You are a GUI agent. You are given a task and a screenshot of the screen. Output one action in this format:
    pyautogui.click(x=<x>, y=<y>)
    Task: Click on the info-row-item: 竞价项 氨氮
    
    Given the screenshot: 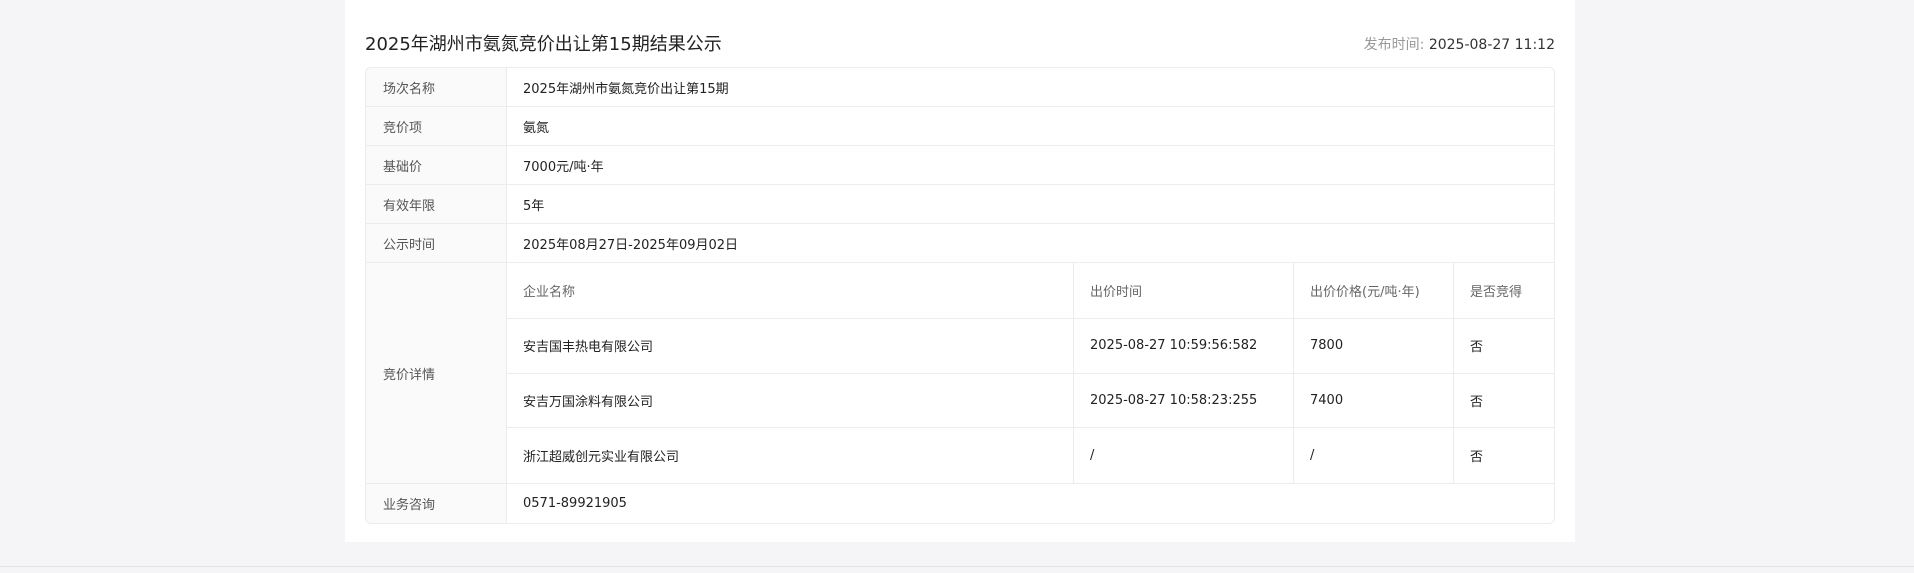 What is the action you would take?
    pyautogui.click(x=960, y=126)
    